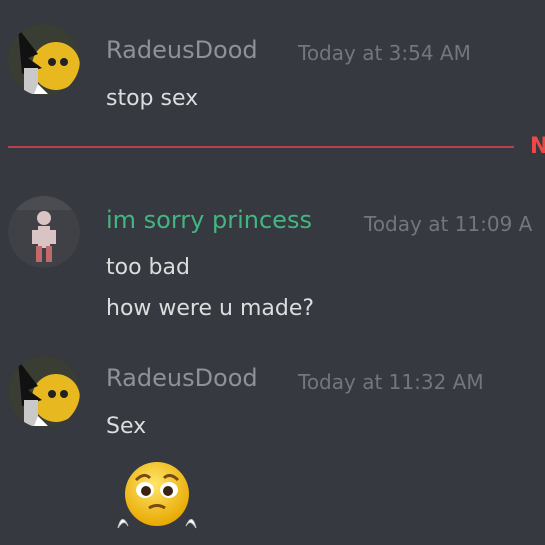 The image size is (545, 545). Describe the element at coordinates (157, 498) in the screenshot. I see `pleading-face-emoji-icon` at that location.